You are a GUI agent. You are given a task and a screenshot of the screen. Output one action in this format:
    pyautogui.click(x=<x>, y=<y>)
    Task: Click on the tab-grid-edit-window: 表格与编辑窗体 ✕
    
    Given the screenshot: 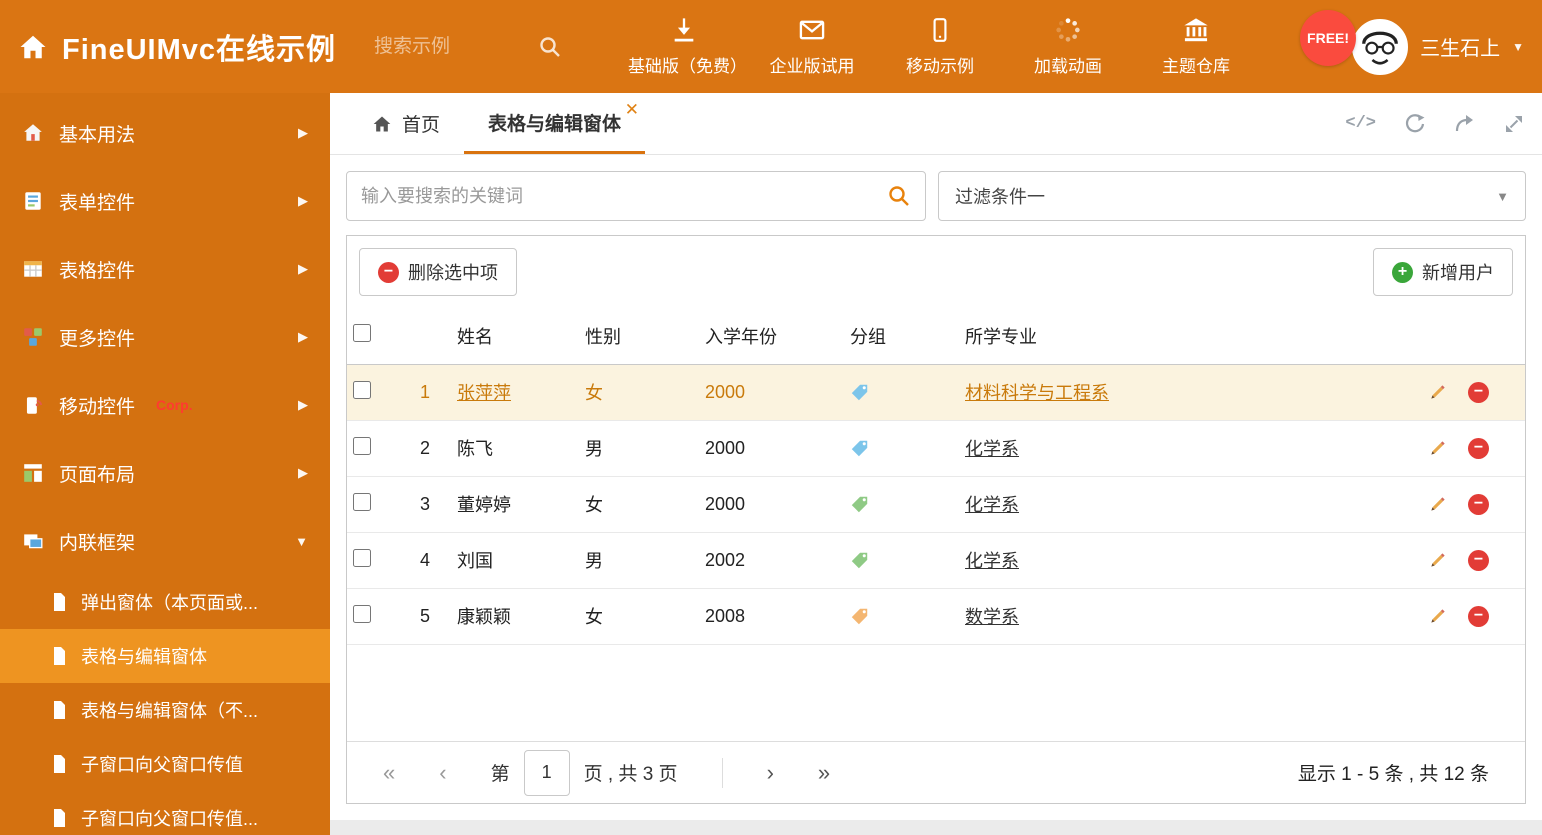 What is the action you would take?
    pyautogui.click(x=555, y=123)
    